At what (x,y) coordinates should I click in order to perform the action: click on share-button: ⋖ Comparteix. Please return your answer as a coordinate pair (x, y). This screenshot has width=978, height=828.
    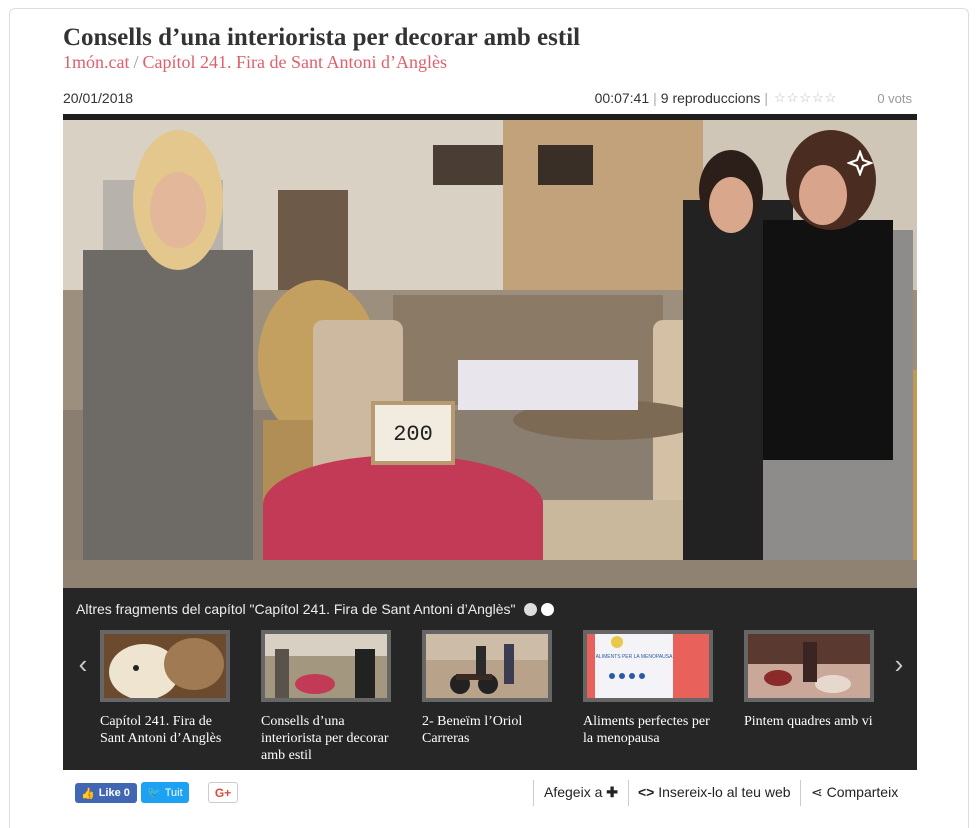
    Looking at the image, I should click on (854, 792).